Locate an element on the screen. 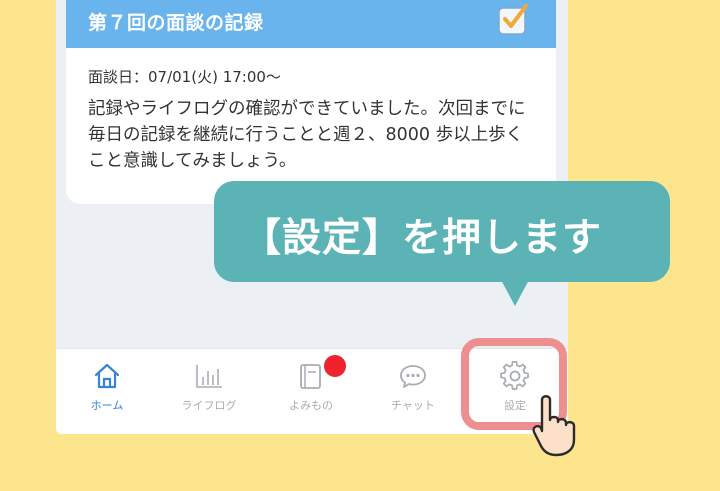 The image size is (720, 491). book-icon is located at coordinates (310, 376).